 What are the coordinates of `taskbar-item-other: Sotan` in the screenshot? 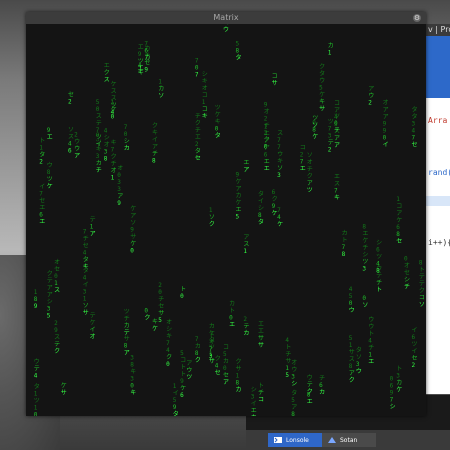 It's located at (349, 440).